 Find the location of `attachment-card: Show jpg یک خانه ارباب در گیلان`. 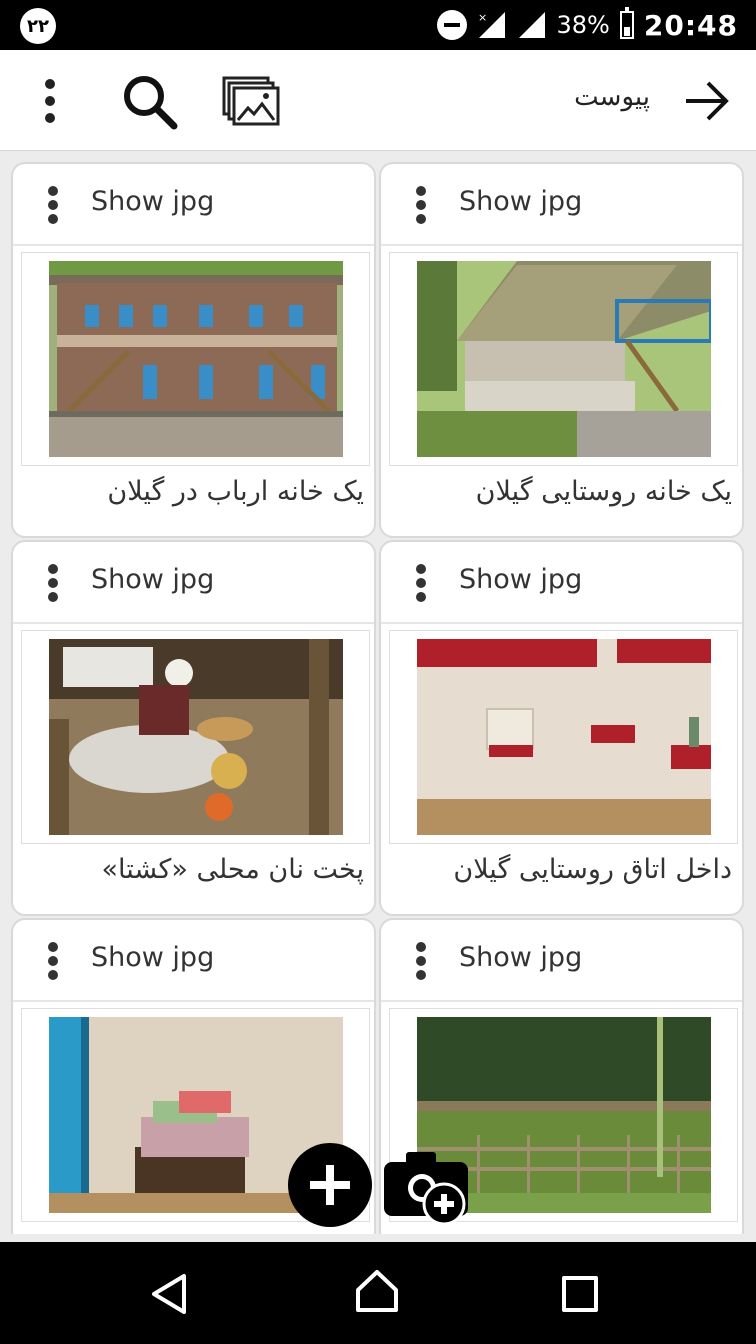

attachment-card: Show jpg یک خانه ارباب در گیلان is located at coordinates (193, 350).